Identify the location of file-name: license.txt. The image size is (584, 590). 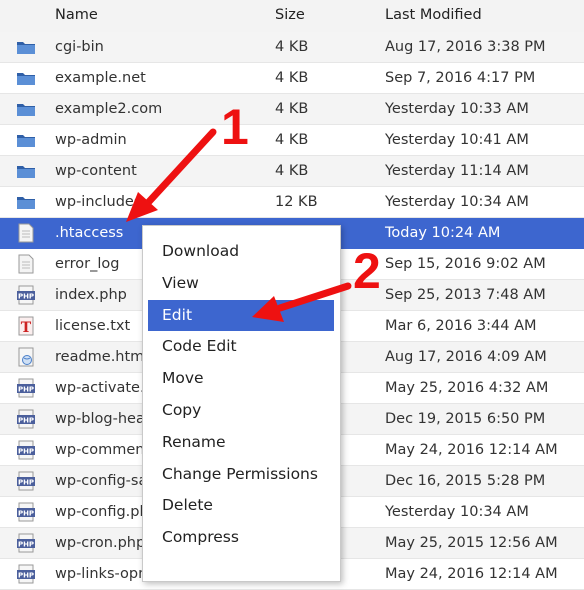
(93, 326).